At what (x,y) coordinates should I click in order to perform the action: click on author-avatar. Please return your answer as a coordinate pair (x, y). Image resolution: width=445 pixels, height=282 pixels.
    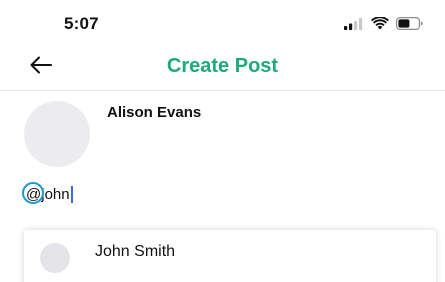
    Looking at the image, I should click on (57, 134).